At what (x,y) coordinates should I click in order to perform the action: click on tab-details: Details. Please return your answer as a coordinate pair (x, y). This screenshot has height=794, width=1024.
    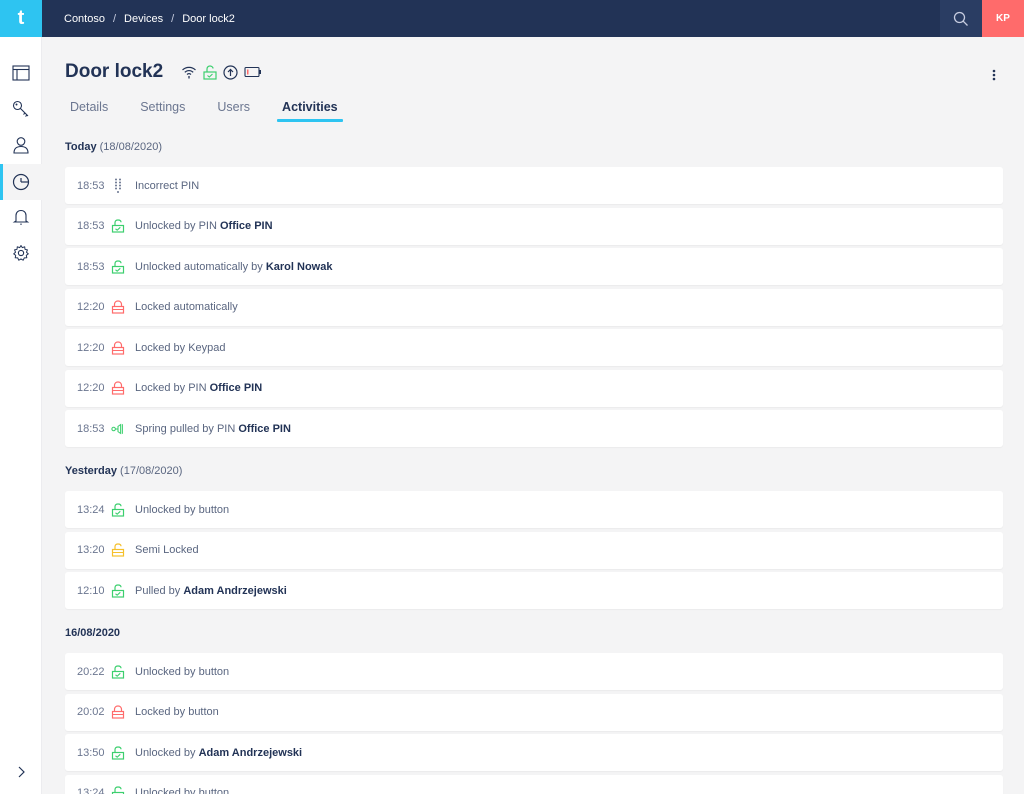
    Looking at the image, I should click on (89, 111).